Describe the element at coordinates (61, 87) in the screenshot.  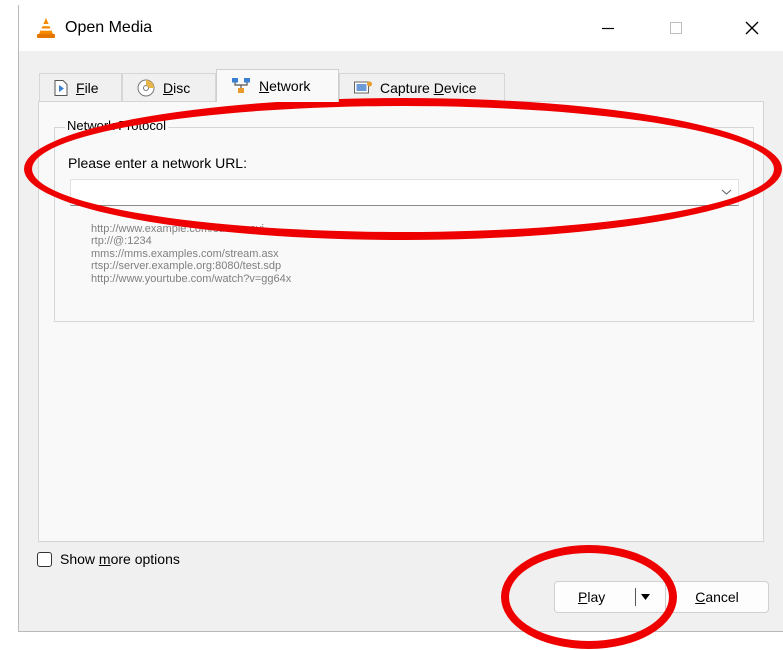
I see `file-icon` at that location.